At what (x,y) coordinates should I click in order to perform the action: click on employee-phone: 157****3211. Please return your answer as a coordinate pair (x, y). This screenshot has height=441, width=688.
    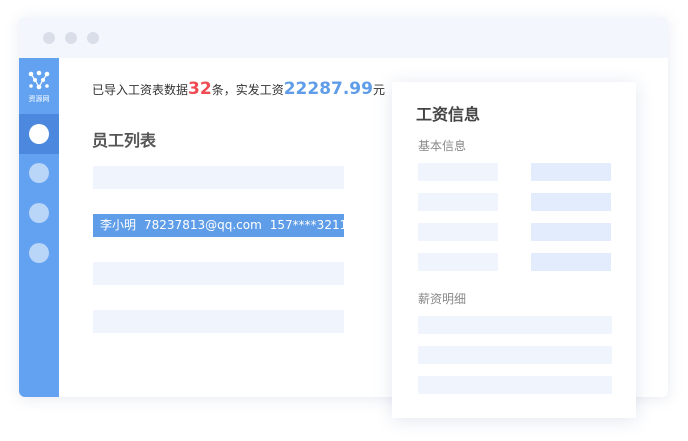
    Looking at the image, I should click on (308, 225).